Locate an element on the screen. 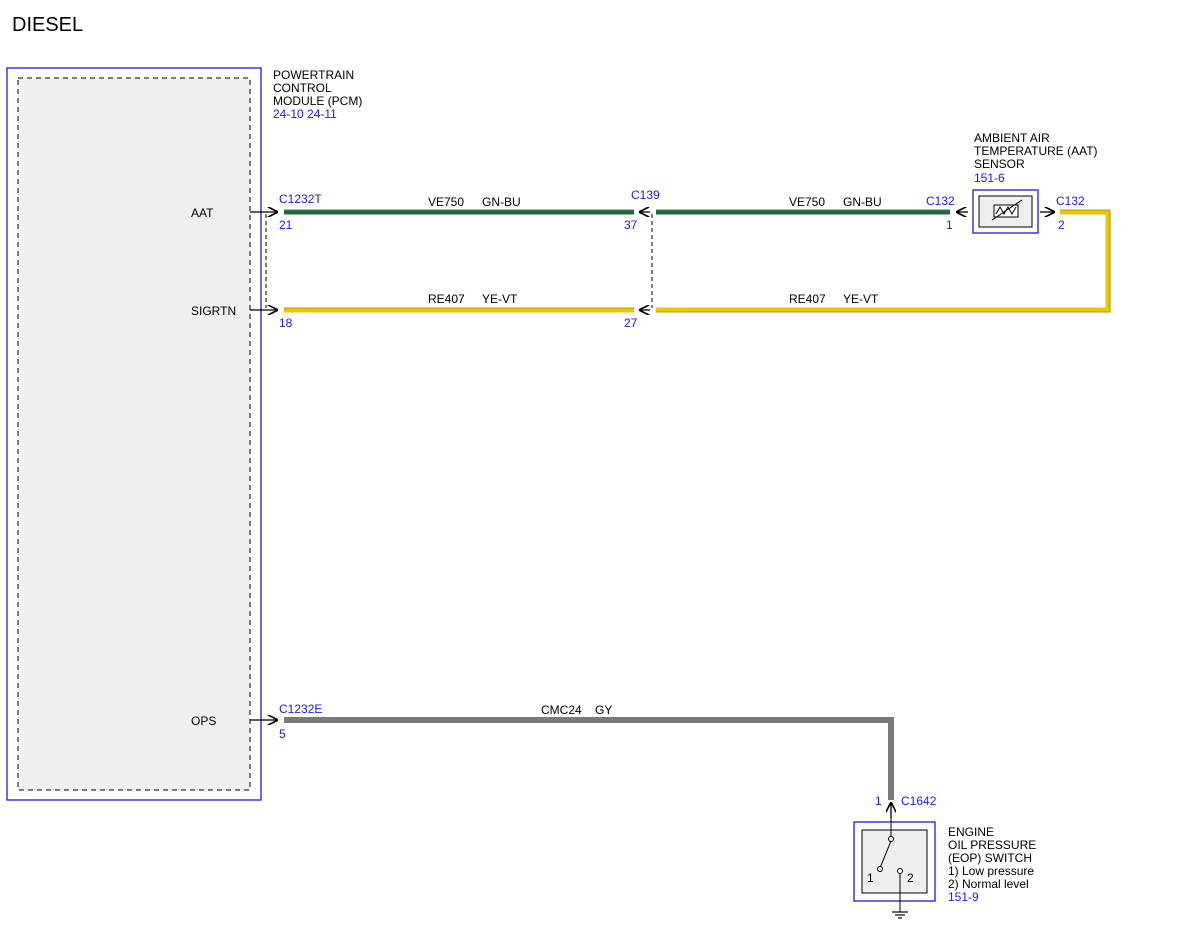 This screenshot has height=927, width=1200. wire-sigrtn-right-color: YE-VT is located at coordinates (861, 299).